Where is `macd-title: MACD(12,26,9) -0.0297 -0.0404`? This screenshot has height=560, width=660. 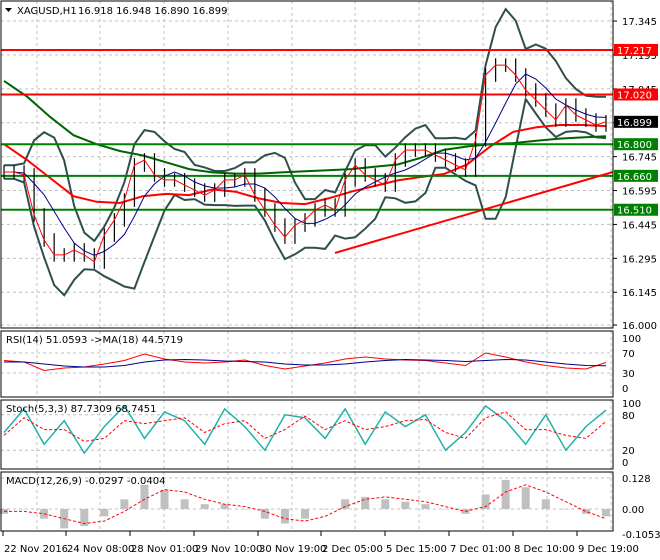 macd-title: MACD(12,26,9) -0.0297 -0.0404 is located at coordinates (86, 481).